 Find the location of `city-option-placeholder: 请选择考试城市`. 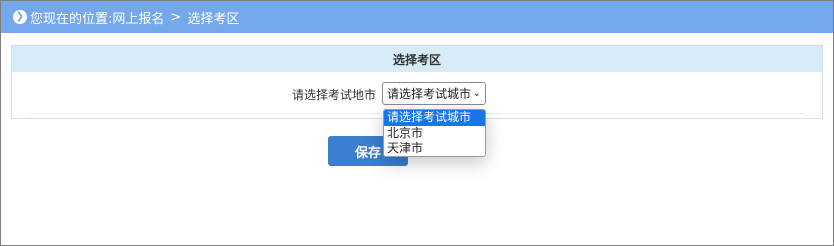

city-option-placeholder: 请选择考试城市 is located at coordinates (434, 118).